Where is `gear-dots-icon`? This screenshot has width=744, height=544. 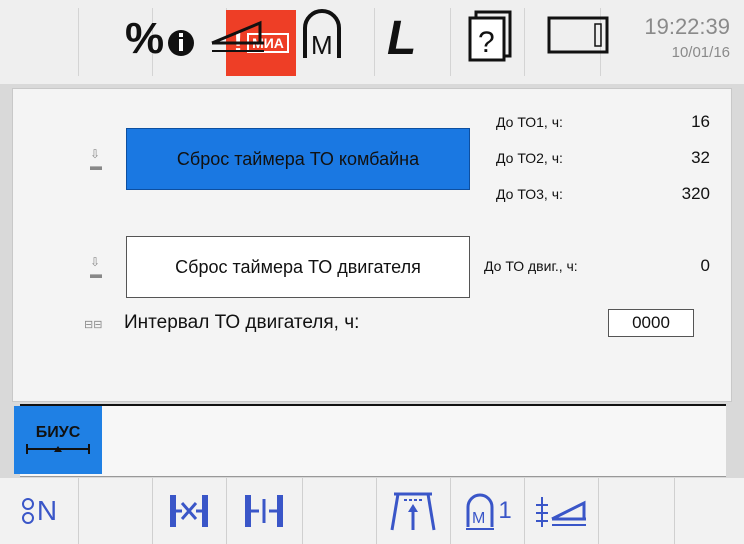 gear-dots-icon is located at coordinates (27, 511).